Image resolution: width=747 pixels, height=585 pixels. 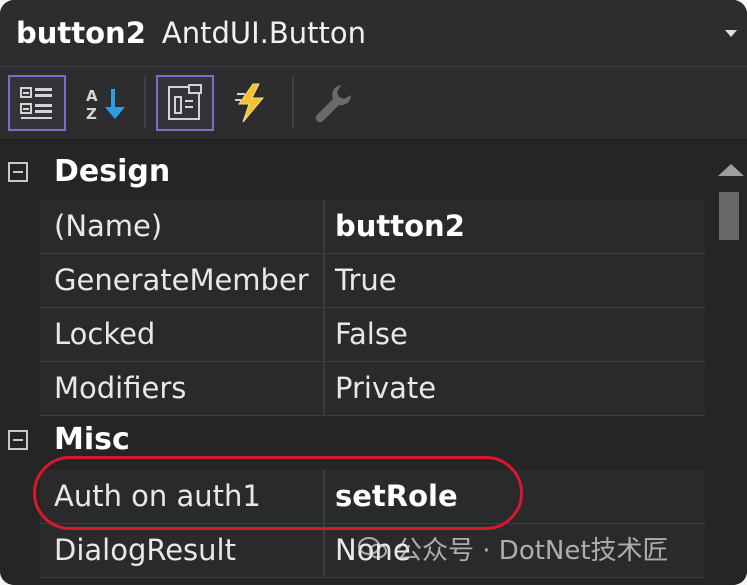 I want to click on category-design: Design, so click(x=352, y=173).